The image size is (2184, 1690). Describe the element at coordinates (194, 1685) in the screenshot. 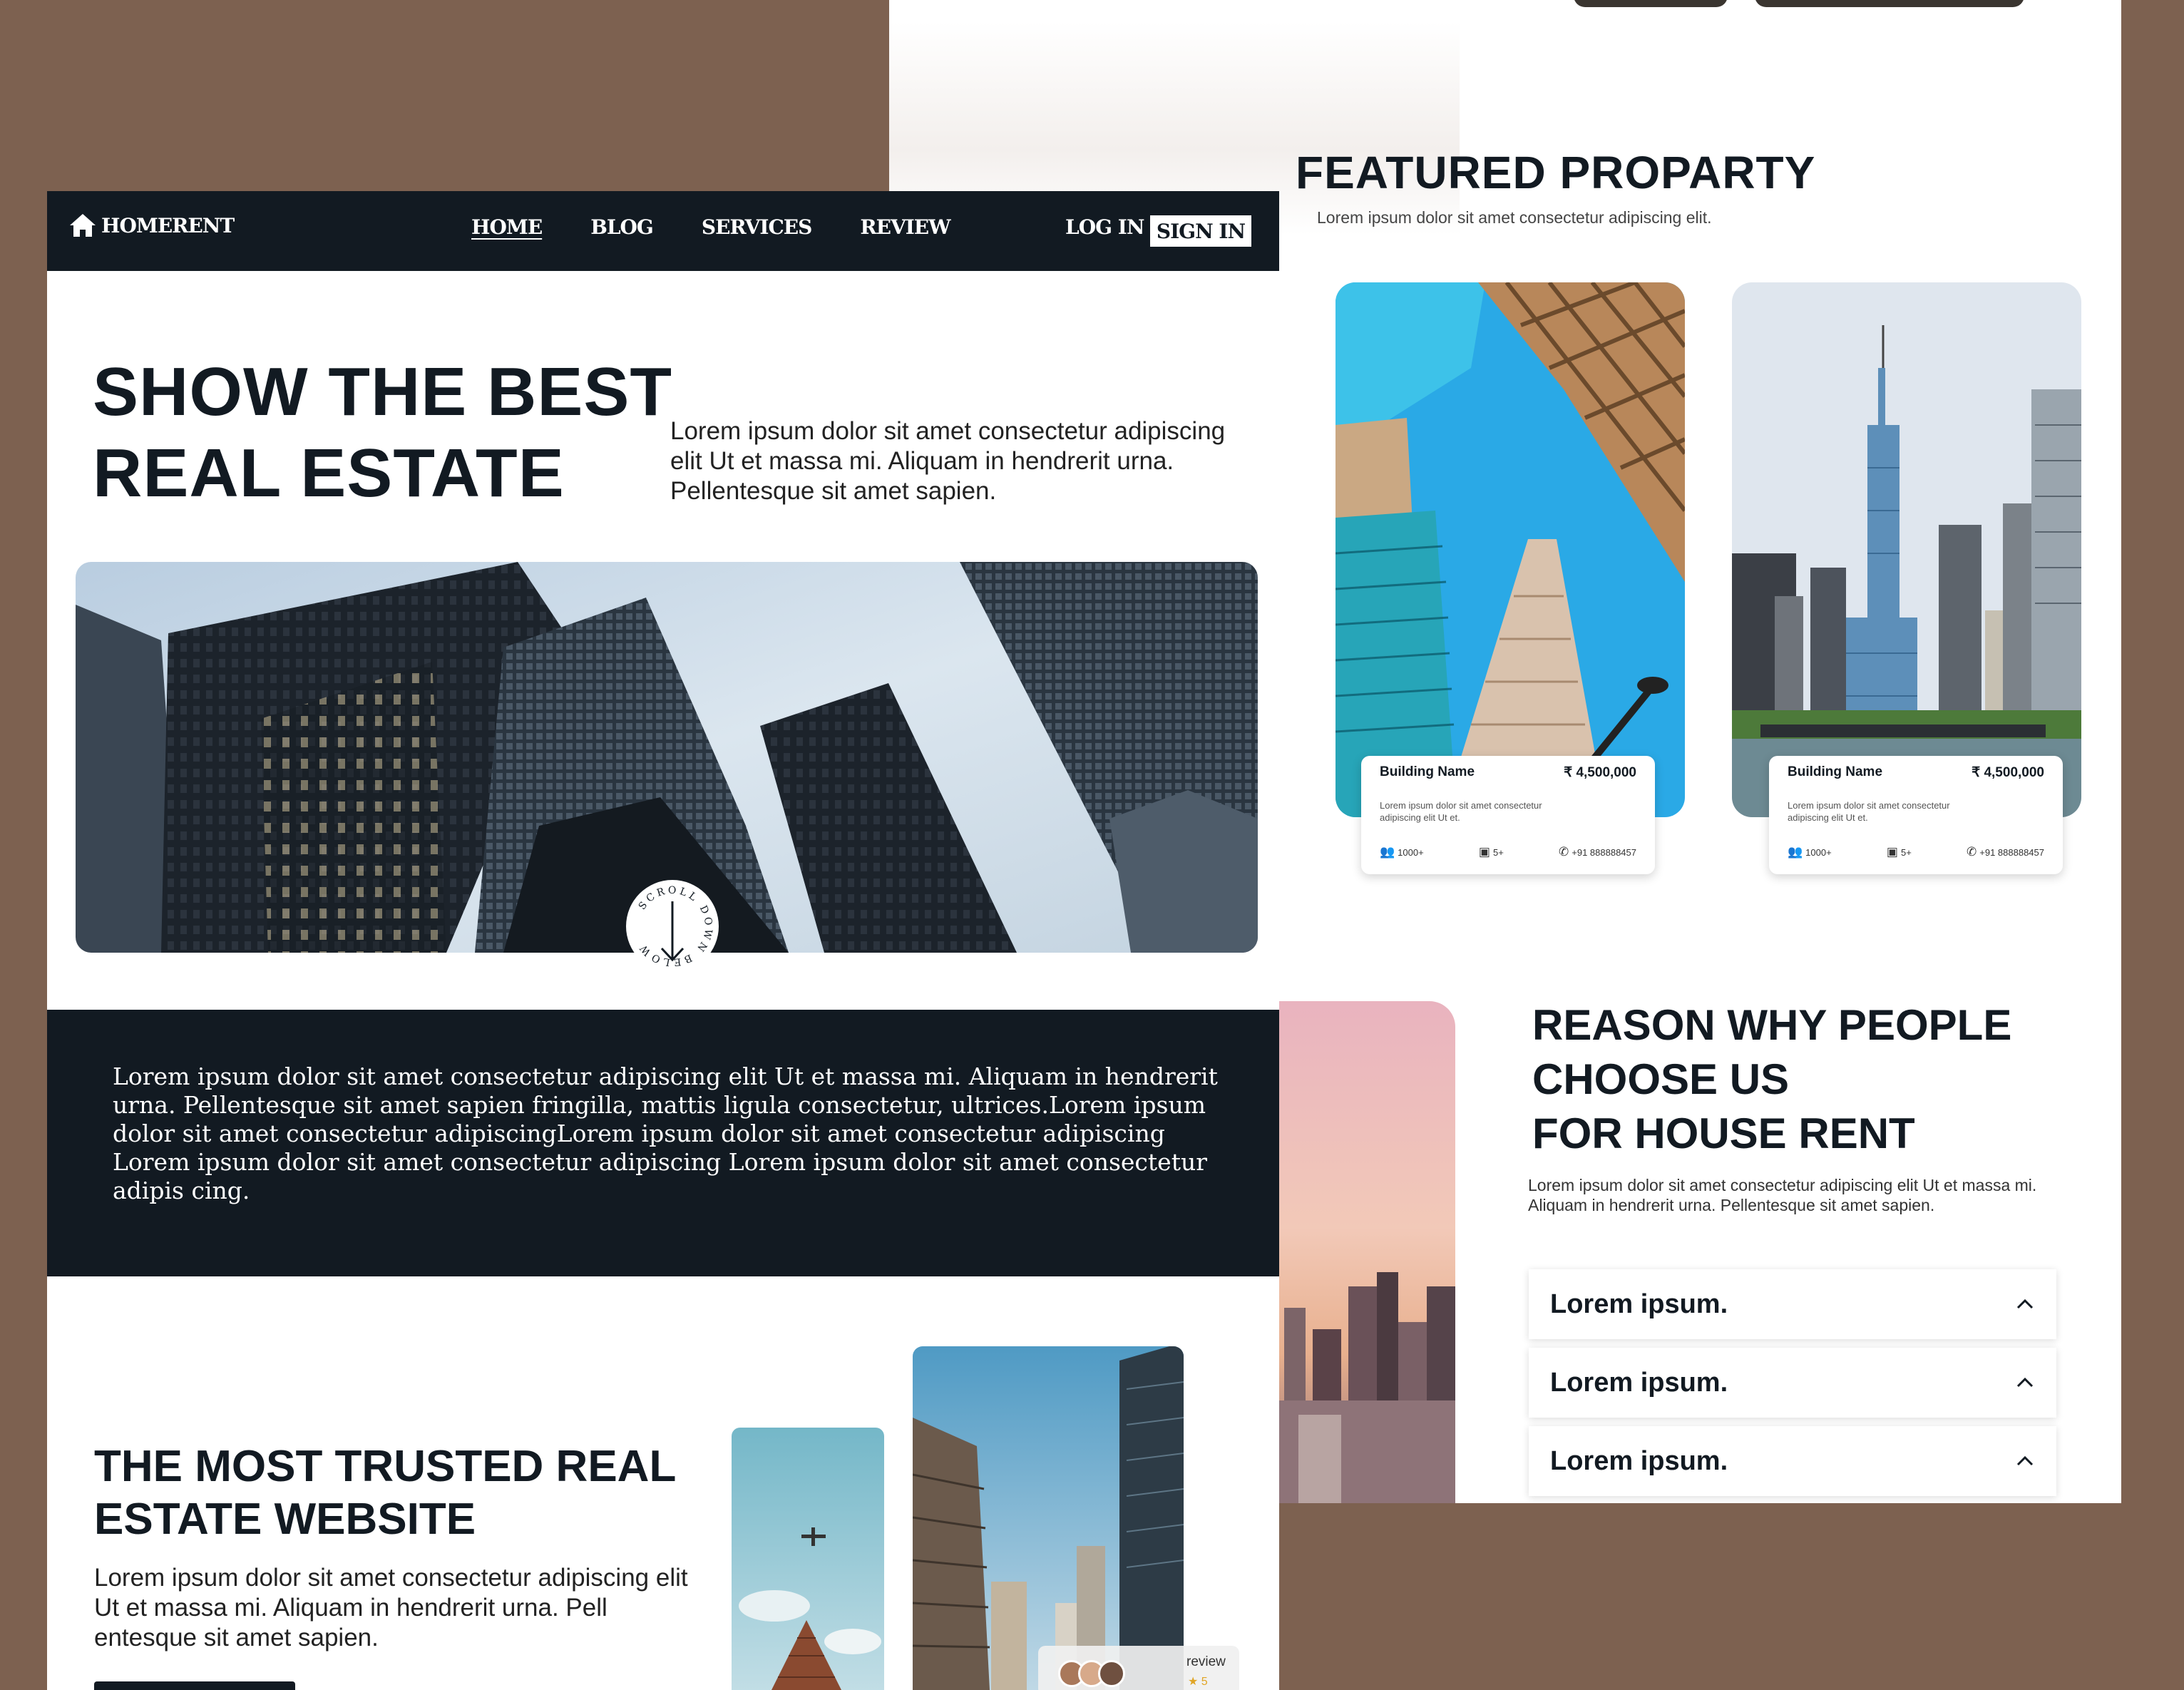

I see `trusted-button` at that location.